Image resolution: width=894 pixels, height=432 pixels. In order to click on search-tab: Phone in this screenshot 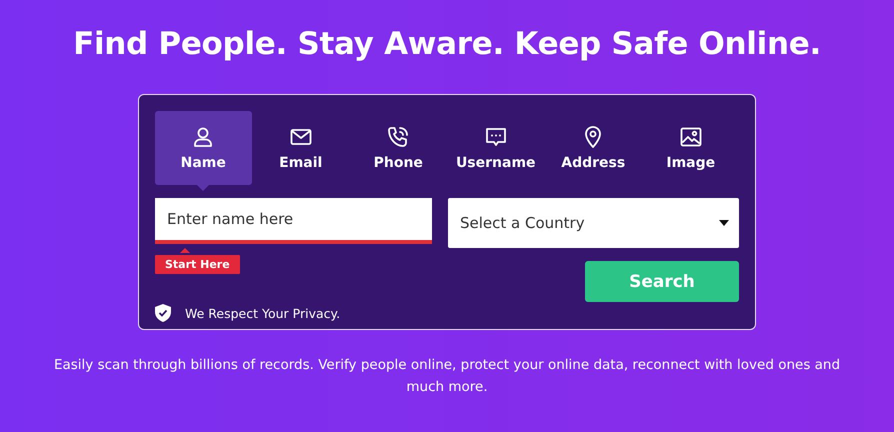, I will do `click(398, 148)`.